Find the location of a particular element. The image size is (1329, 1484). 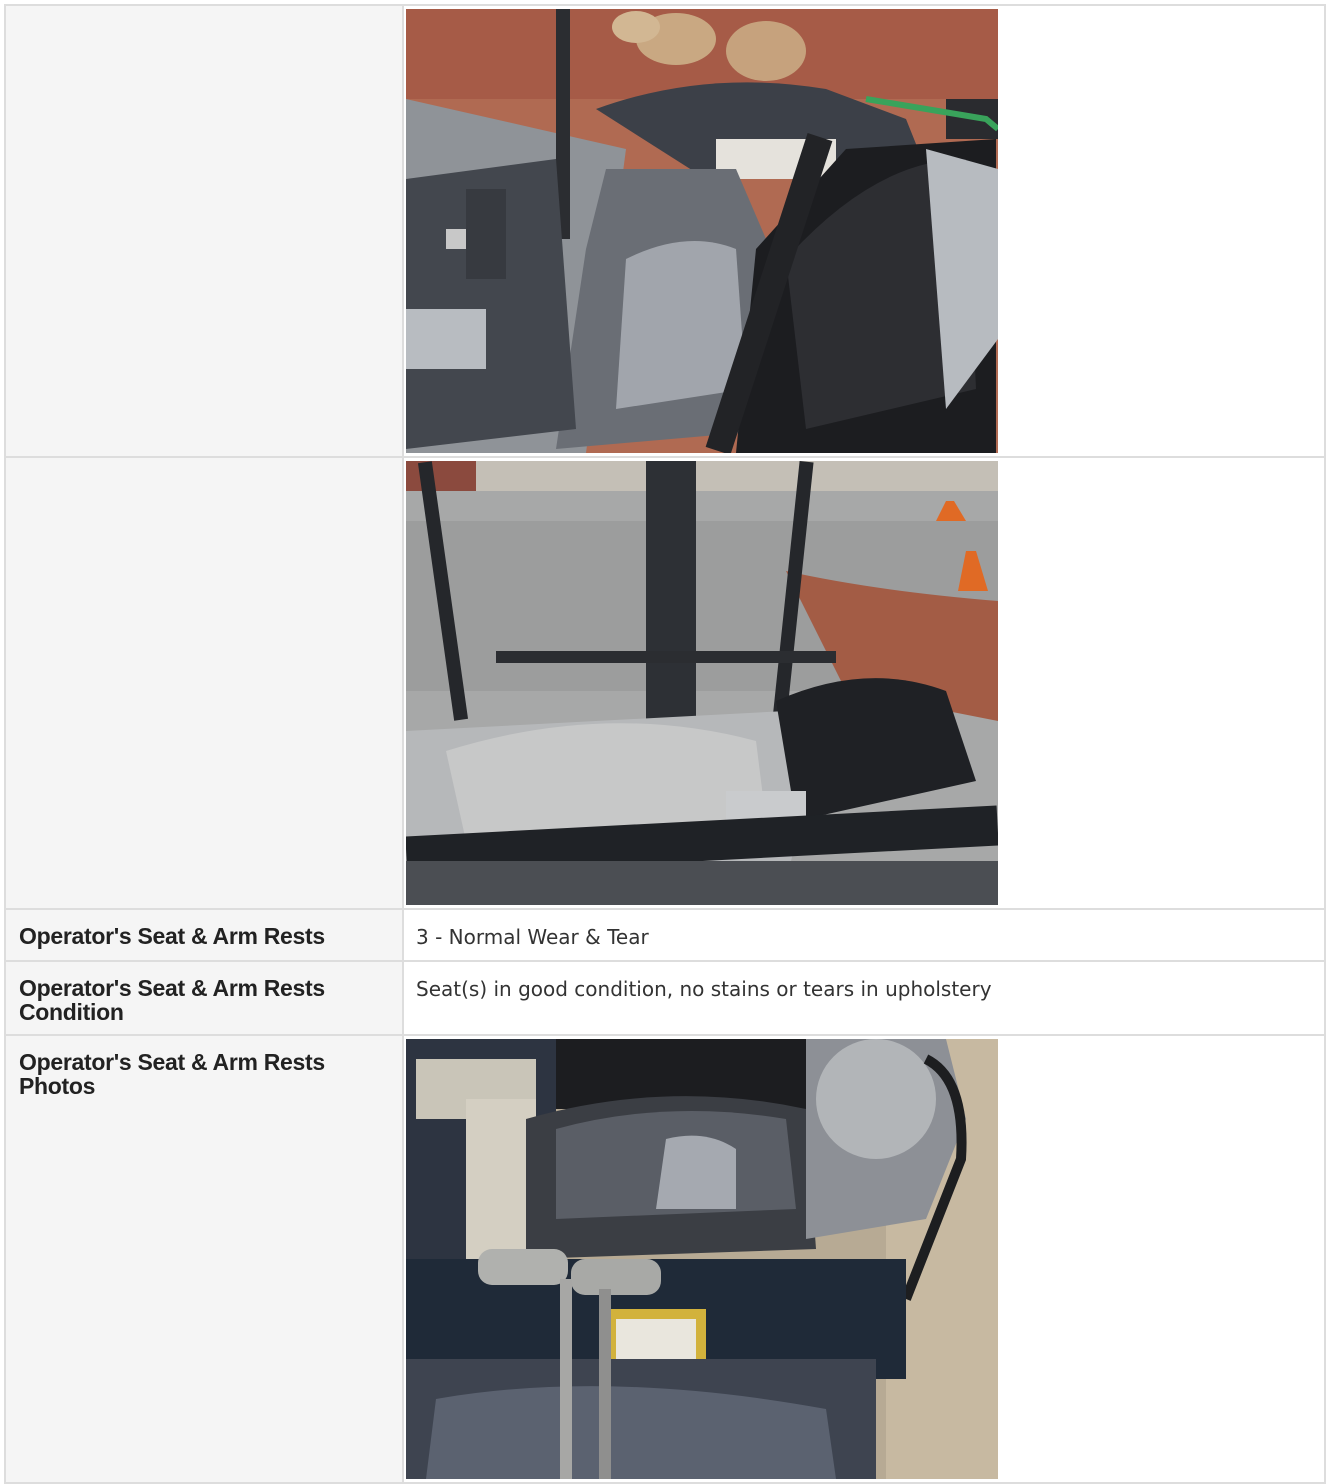

row-label-cell: Operator's Seat & Arm Rests is located at coordinates (204, 935).